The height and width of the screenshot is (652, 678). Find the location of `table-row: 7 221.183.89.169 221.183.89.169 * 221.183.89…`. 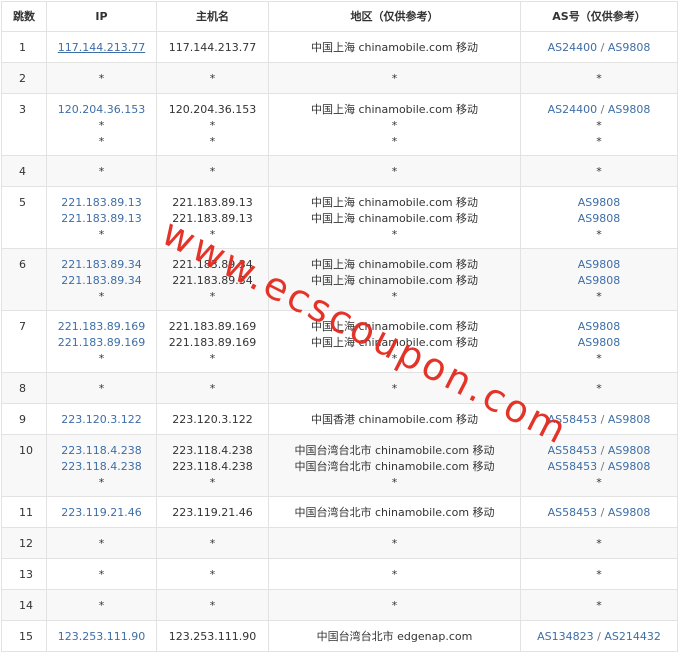

table-row: 7 221.183.89.169 221.183.89.169 * 221.183.89… is located at coordinates (339, 341).